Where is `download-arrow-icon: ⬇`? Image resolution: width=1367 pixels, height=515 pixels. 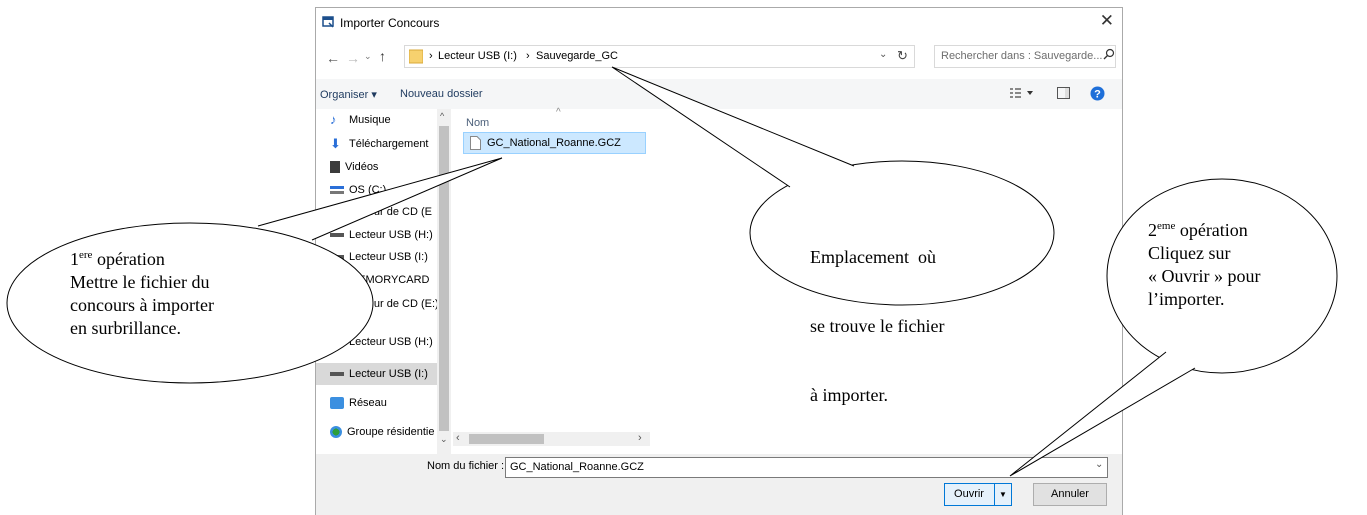 download-arrow-icon: ⬇ is located at coordinates (335, 144).